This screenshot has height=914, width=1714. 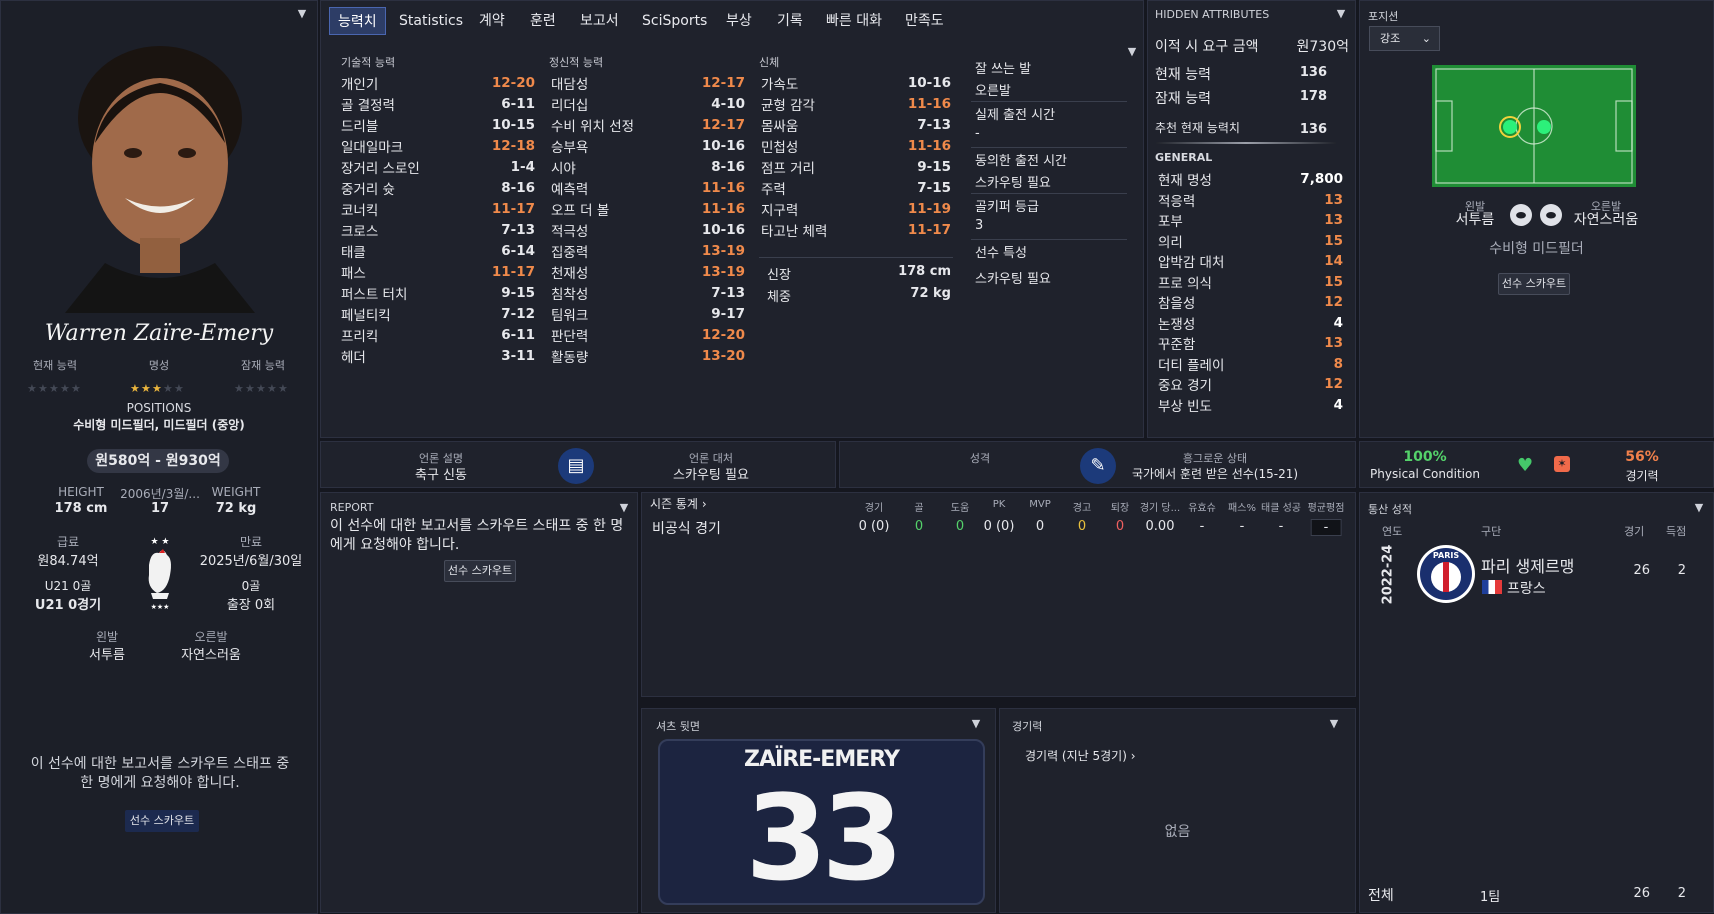 I want to click on season-header: 도움, so click(x=960, y=506).